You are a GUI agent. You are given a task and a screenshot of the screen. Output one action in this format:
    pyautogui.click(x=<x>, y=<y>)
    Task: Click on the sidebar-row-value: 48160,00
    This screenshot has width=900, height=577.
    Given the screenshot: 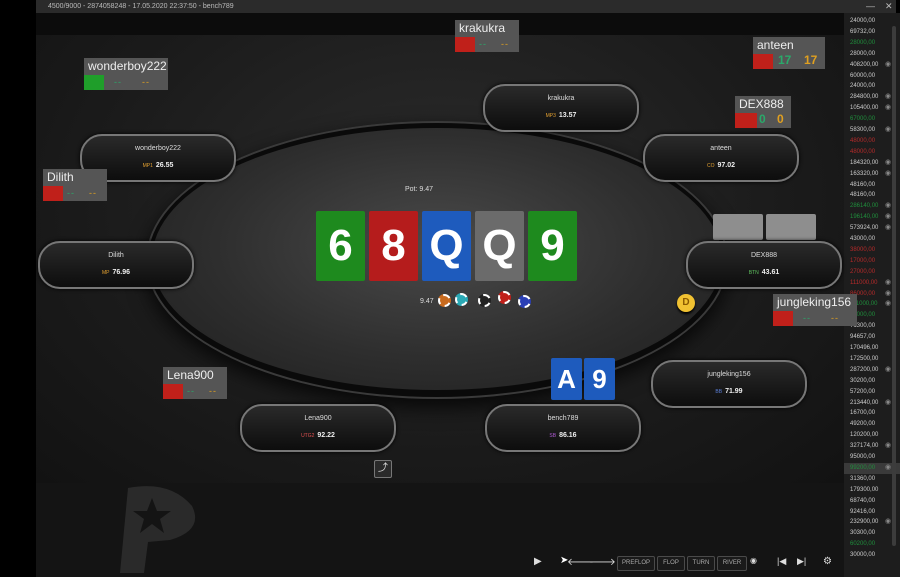 What is the action you would take?
    pyautogui.click(x=863, y=195)
    